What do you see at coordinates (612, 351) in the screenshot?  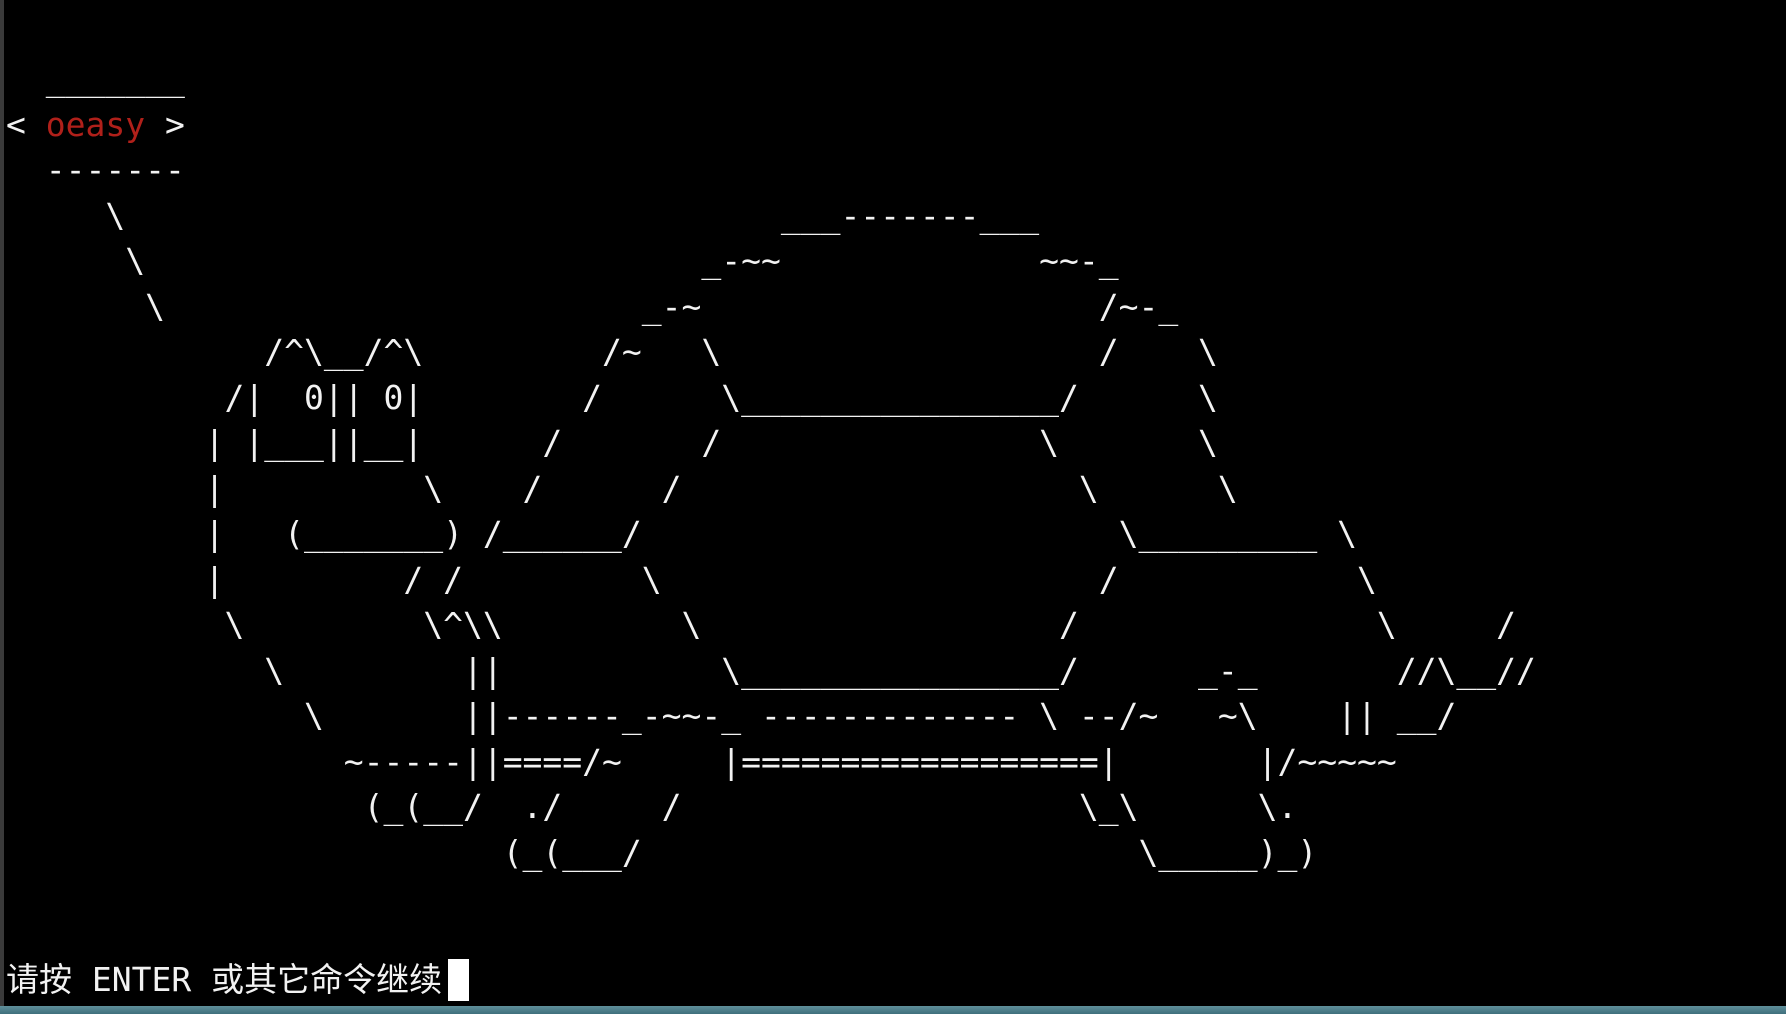 I see `art-line-4: /^\__/^\ /~ \ / \` at bounding box center [612, 351].